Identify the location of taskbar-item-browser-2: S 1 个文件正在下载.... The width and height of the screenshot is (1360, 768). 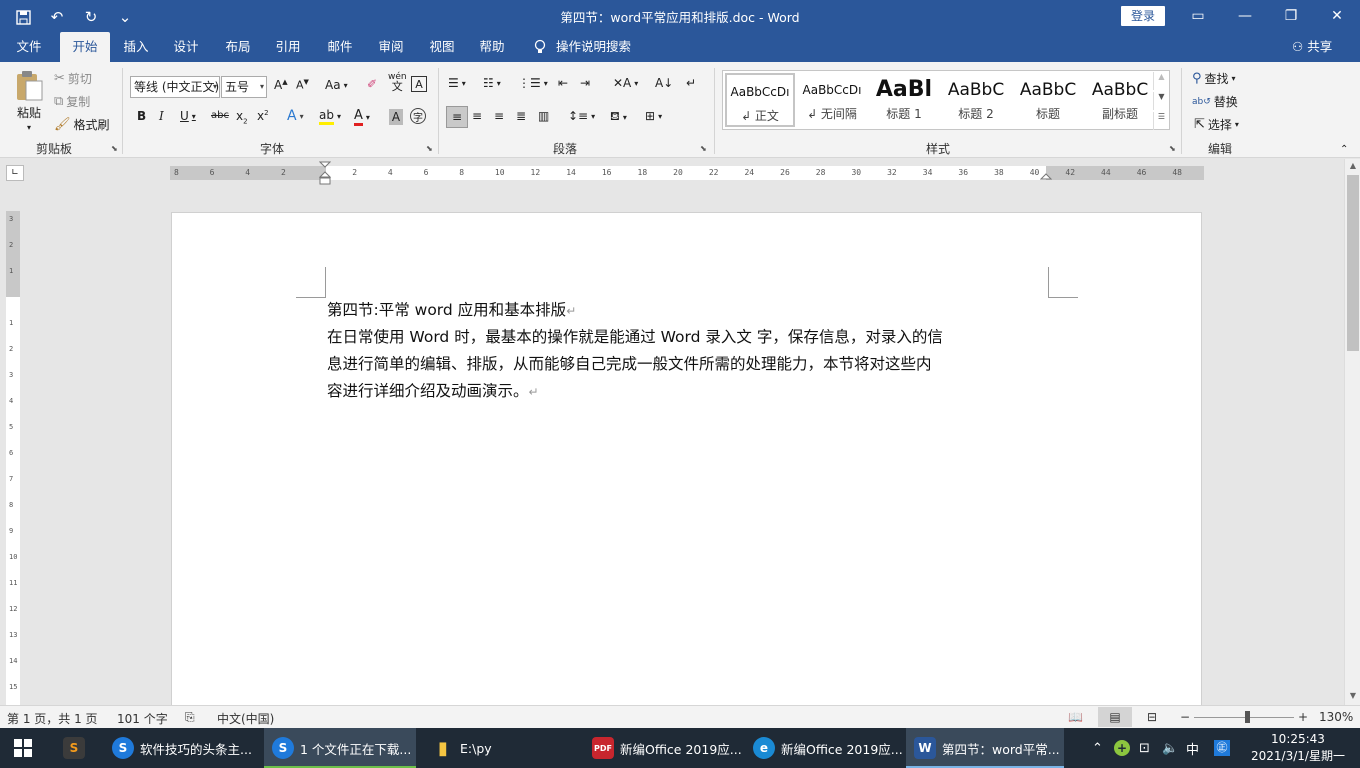
(340, 748).